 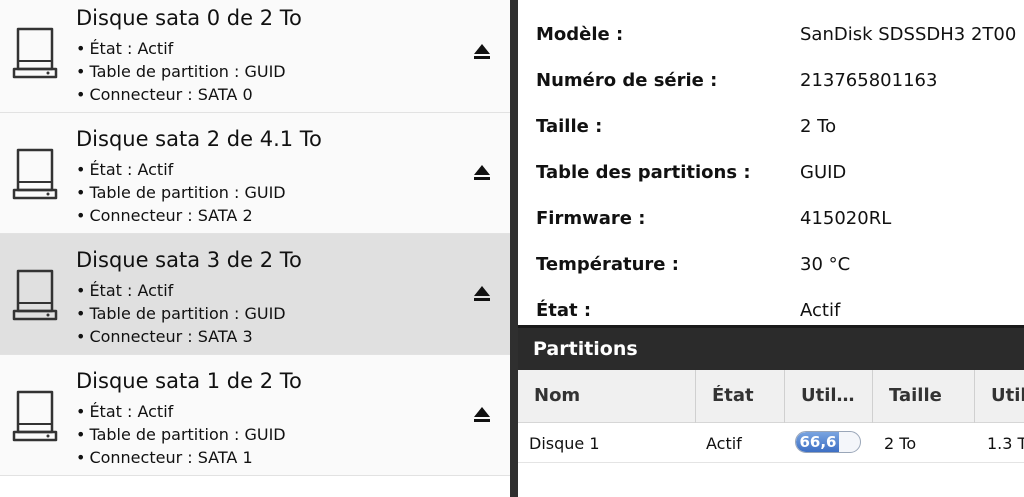 What do you see at coordinates (846, 218) in the screenshot?
I see `detail-value: 415020RL` at bounding box center [846, 218].